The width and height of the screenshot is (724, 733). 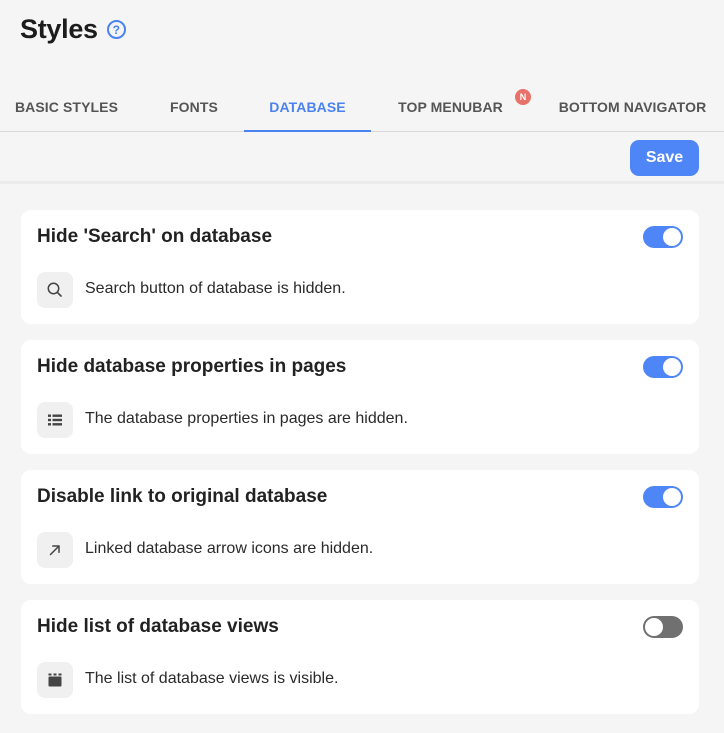 I want to click on tab-label: BOTTOM NAVIGATOR, so click(x=632, y=107).